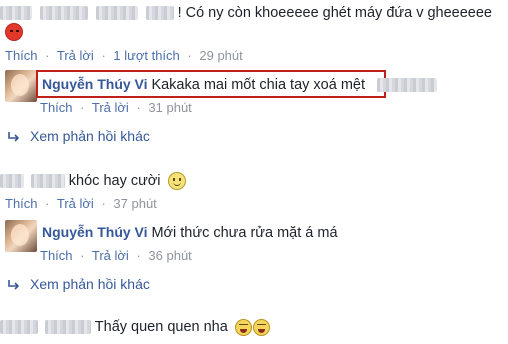  Describe the element at coordinates (114, 181) in the screenshot. I see `comment-text: khóc hay cười` at that location.